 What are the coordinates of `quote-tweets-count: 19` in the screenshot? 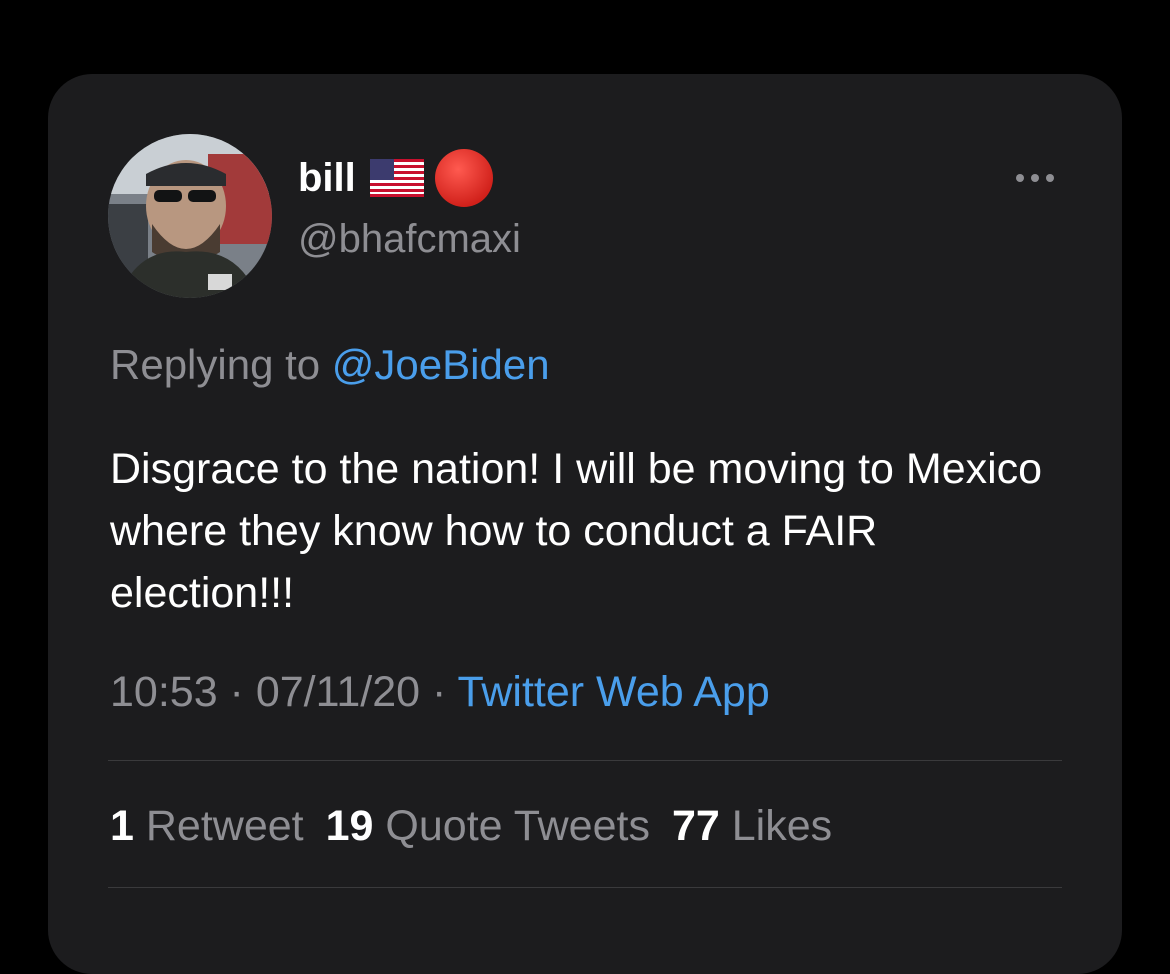 It's located at (349, 826).